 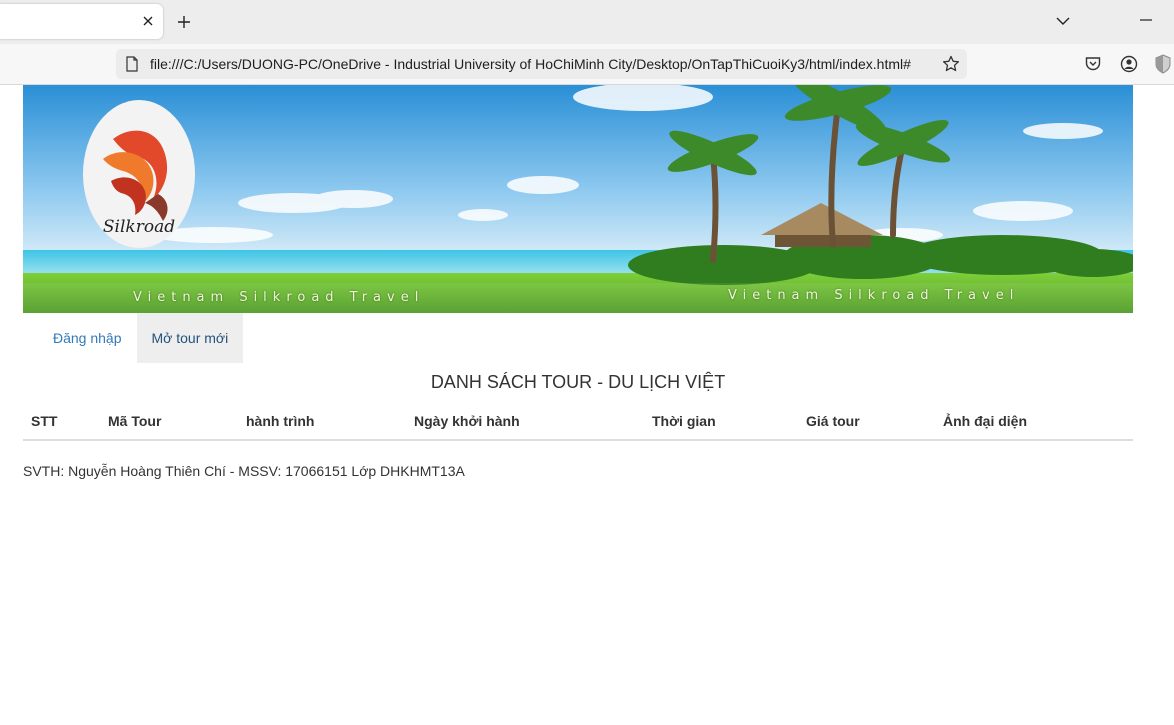 I want to click on site-nav: Đăng nhập Mở tour mới, so click(x=141, y=338).